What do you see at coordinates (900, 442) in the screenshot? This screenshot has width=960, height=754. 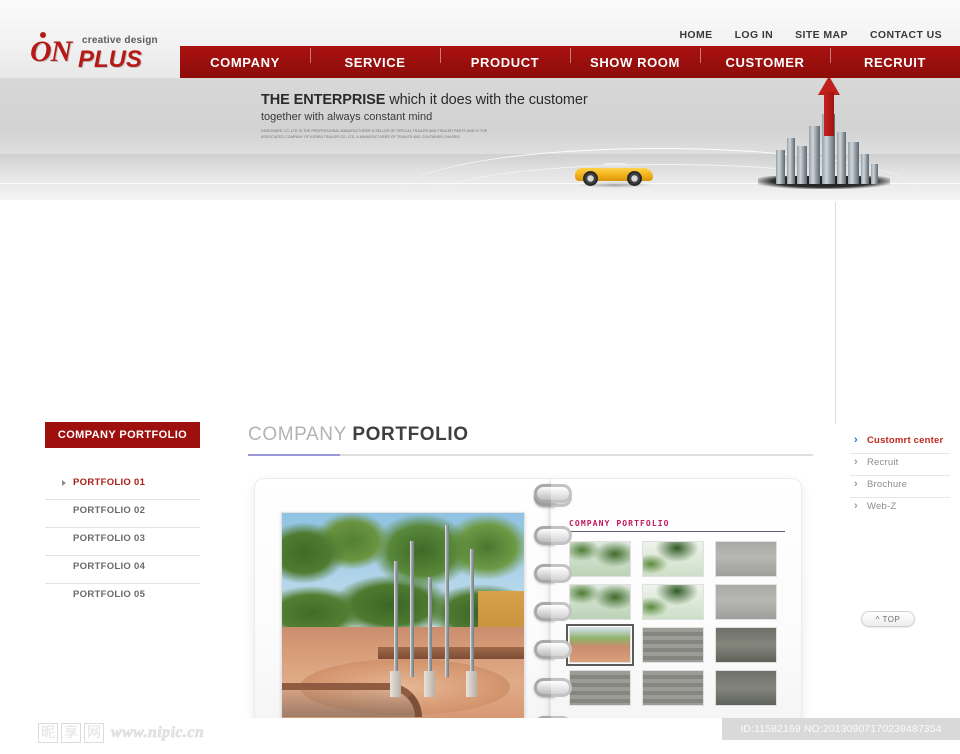 I see `quicklink-customer-center: Customrt center` at bounding box center [900, 442].